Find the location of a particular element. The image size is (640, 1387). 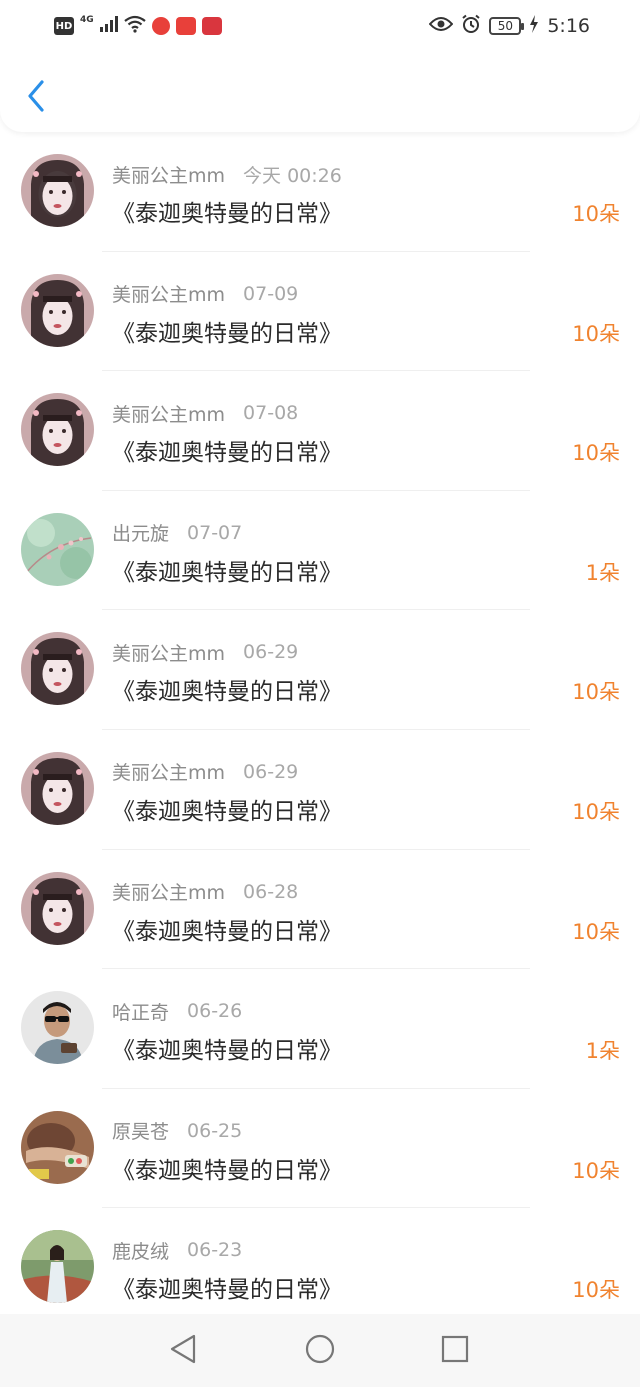

battery-indicator: 50 is located at coordinates (507, 26).